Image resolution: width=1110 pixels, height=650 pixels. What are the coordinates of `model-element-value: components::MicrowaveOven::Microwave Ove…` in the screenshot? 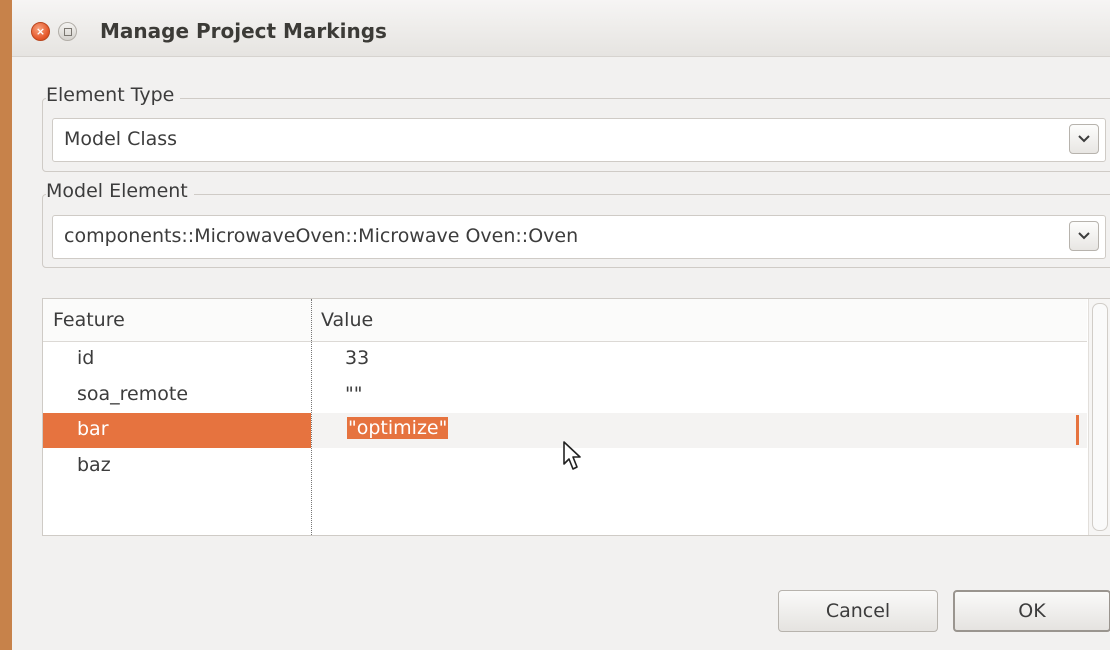 It's located at (321, 236).